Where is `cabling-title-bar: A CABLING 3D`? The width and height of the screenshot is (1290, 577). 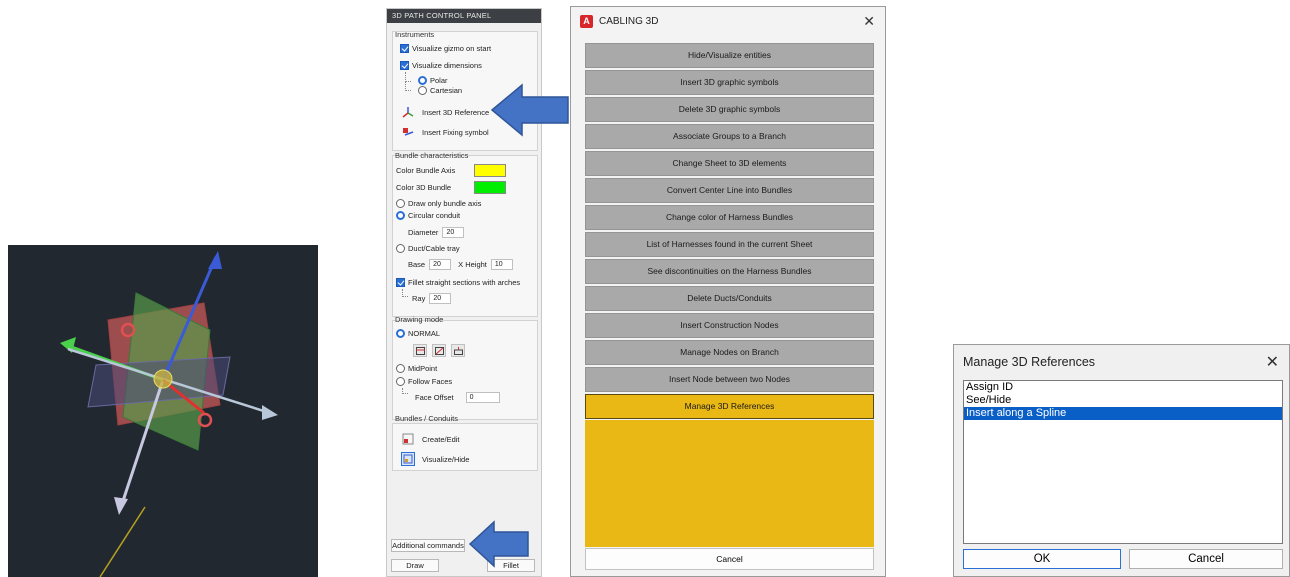
cabling-title-bar: A CABLING 3D is located at coordinates (728, 21).